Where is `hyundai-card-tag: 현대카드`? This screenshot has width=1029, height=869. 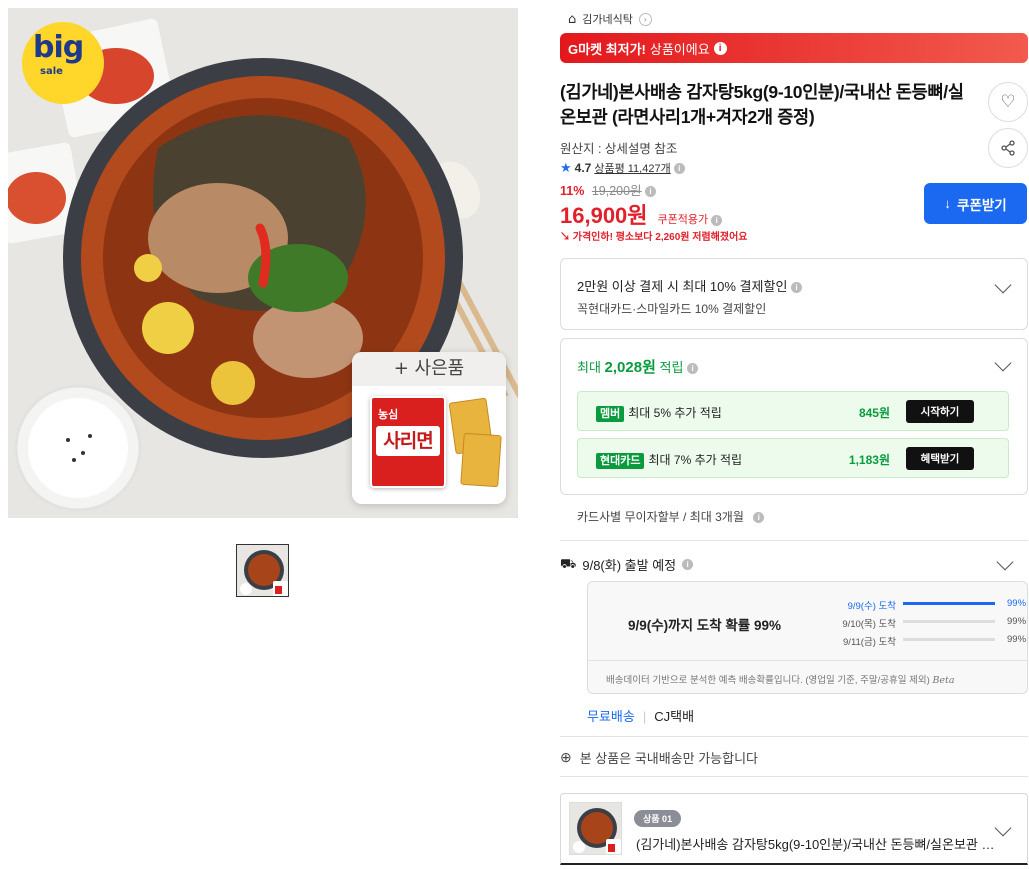
hyundai-card-tag: 현대카드 is located at coordinates (620, 461).